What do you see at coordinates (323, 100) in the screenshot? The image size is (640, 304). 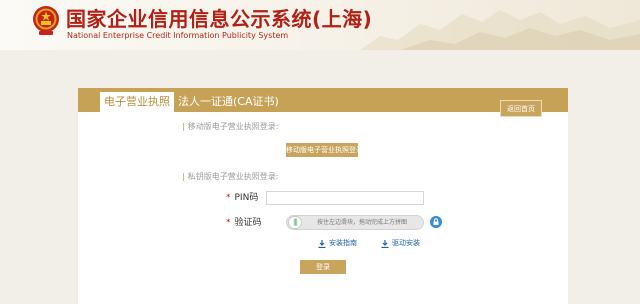 I see `tab-bar: 电子营业执照 法人一证通(CA证书)` at bounding box center [323, 100].